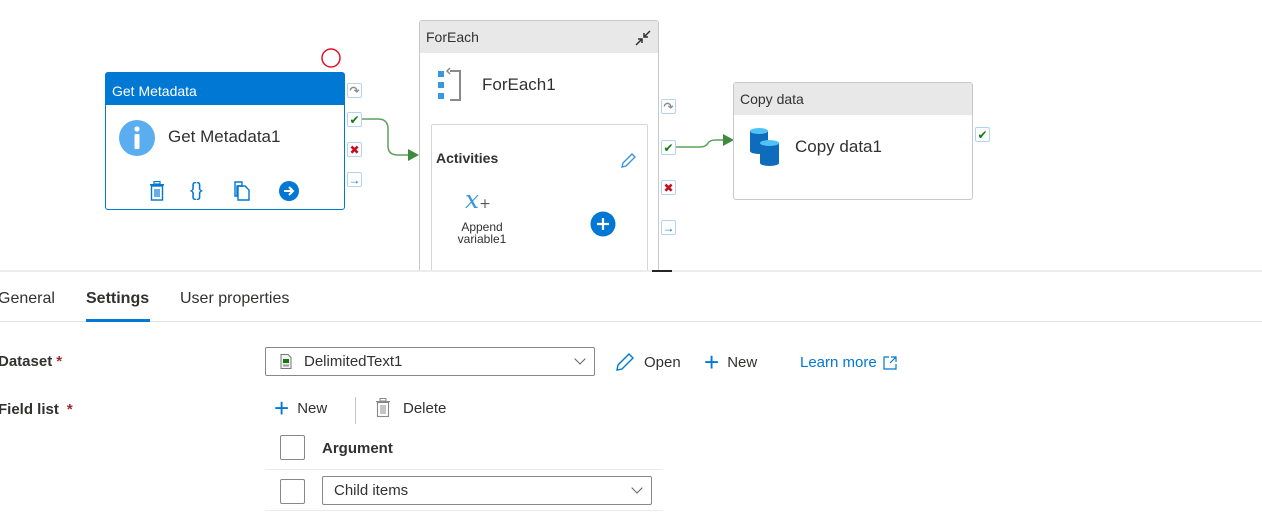  What do you see at coordinates (27, 299) in the screenshot?
I see `tab-general: General` at bounding box center [27, 299].